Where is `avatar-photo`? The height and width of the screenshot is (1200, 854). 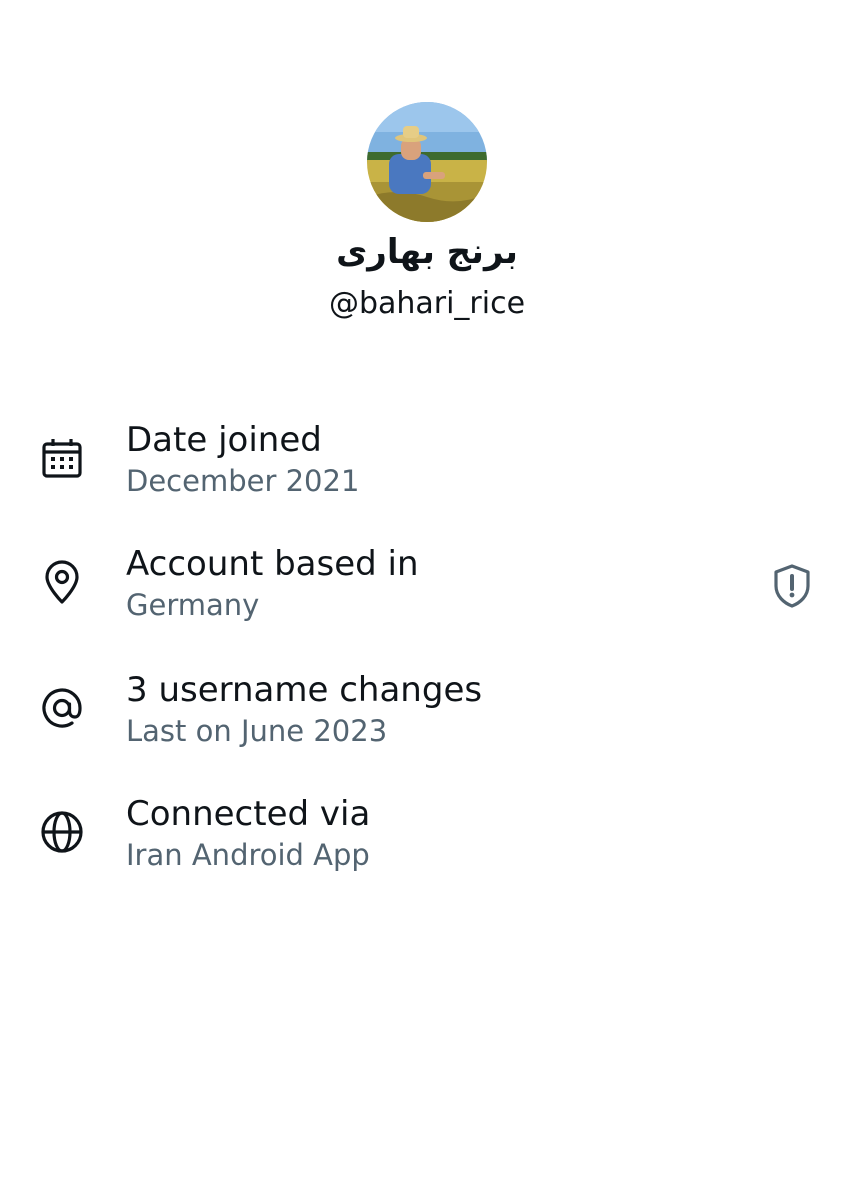 avatar-photo is located at coordinates (427, 162).